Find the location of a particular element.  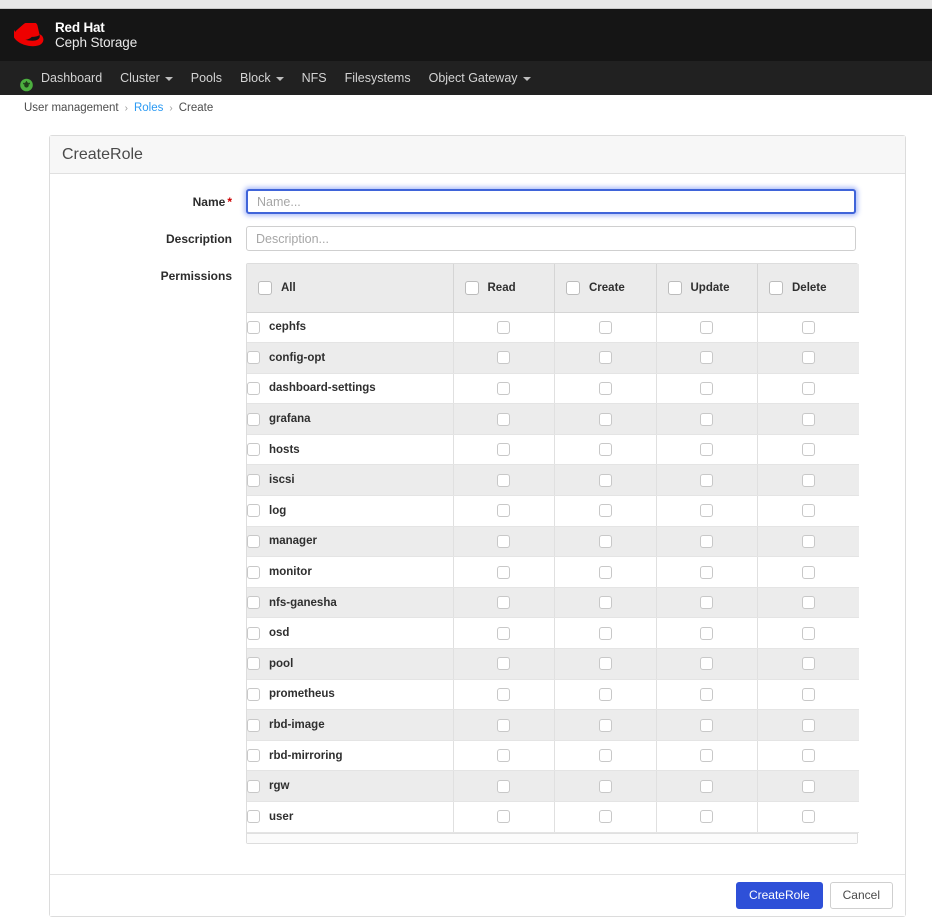

checkbox-monitor-create is located at coordinates (605, 572).